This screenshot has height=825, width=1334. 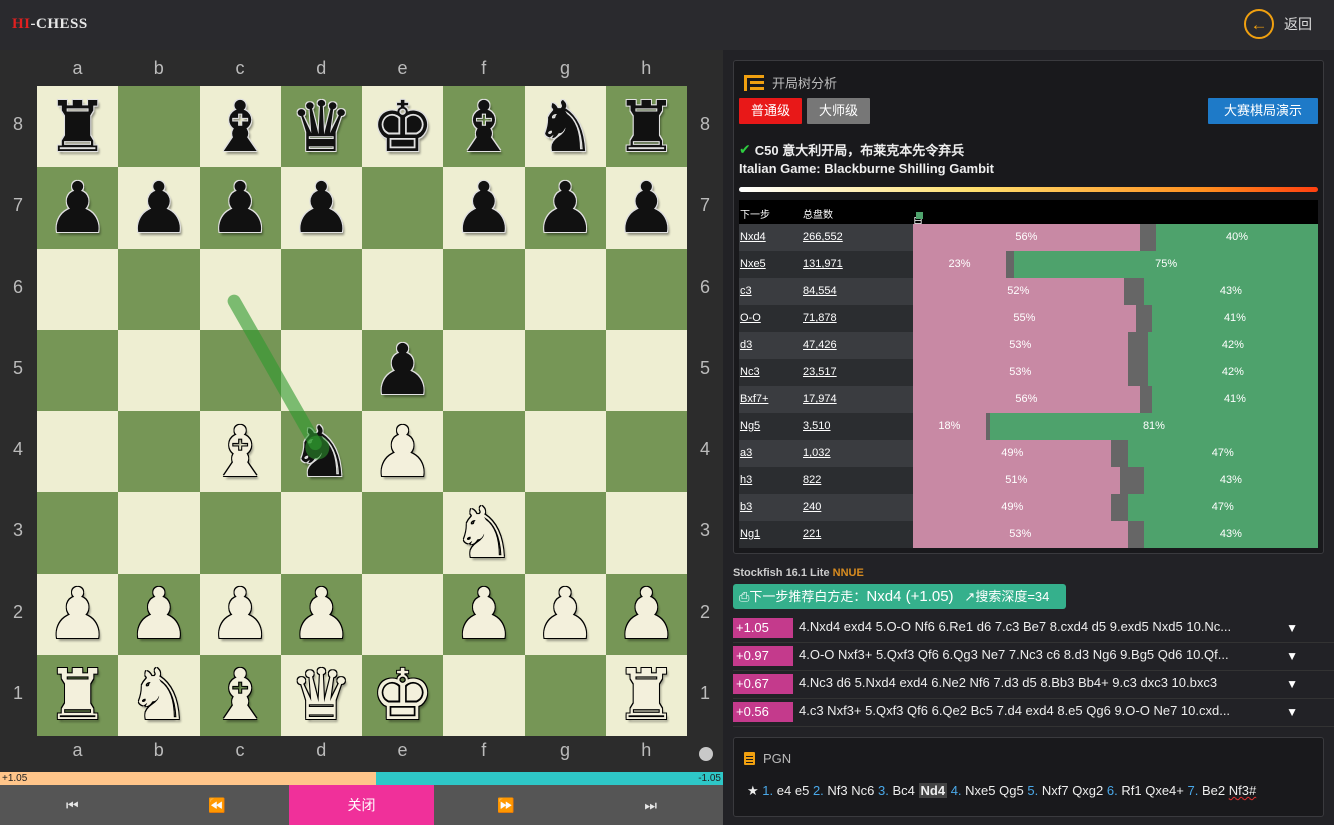 I want to click on square-g8: ♞, so click(x=565, y=127).